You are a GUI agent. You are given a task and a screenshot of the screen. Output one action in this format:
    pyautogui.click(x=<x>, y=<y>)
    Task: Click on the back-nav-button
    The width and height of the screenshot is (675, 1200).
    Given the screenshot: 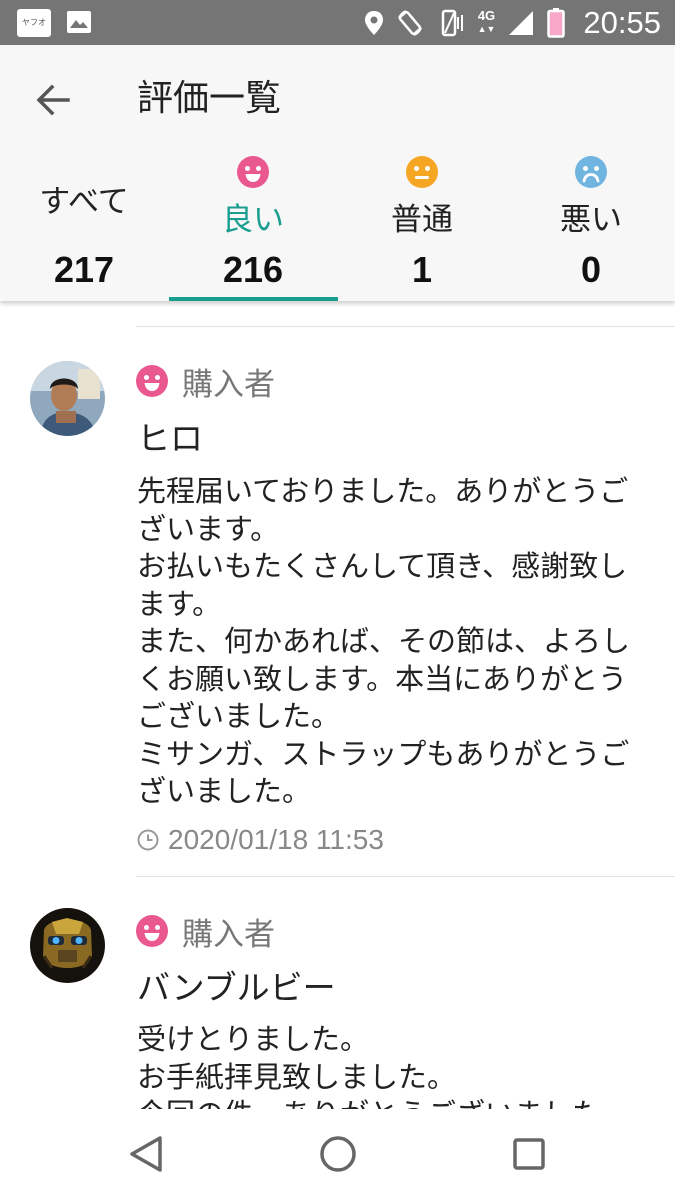 What is the action you would take?
    pyautogui.click(x=147, y=1154)
    